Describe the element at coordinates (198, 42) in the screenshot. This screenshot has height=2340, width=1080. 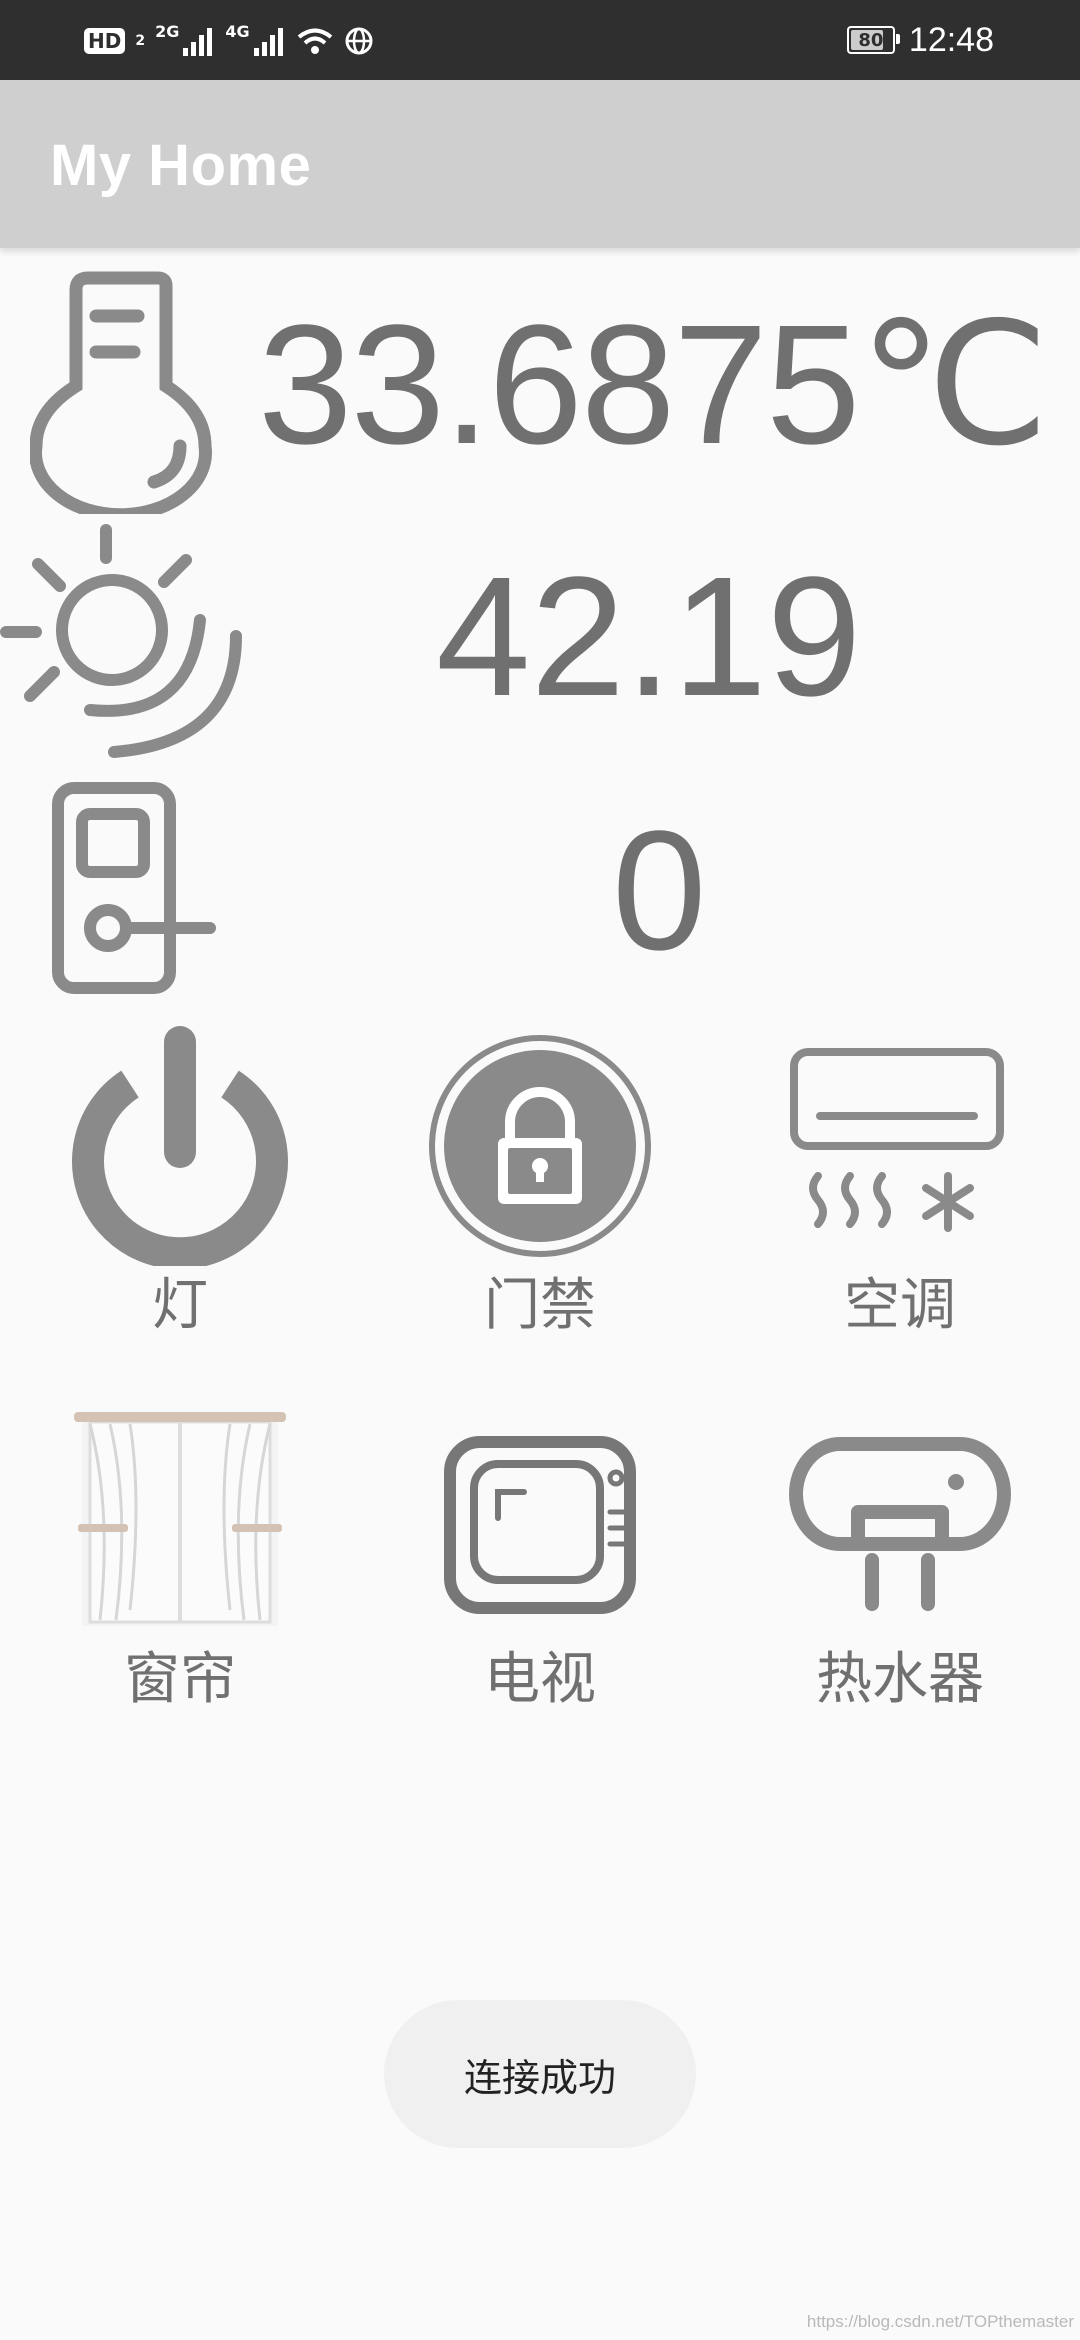
I see `signal-icon` at that location.